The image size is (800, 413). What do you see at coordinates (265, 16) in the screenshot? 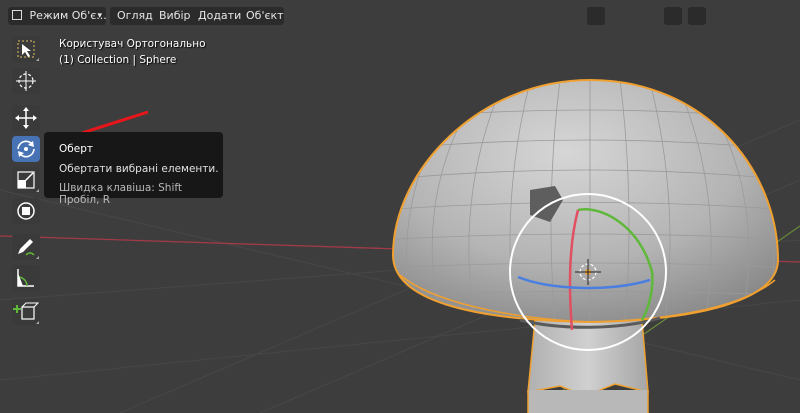
I see `menu-object: Об'єкт` at bounding box center [265, 16].